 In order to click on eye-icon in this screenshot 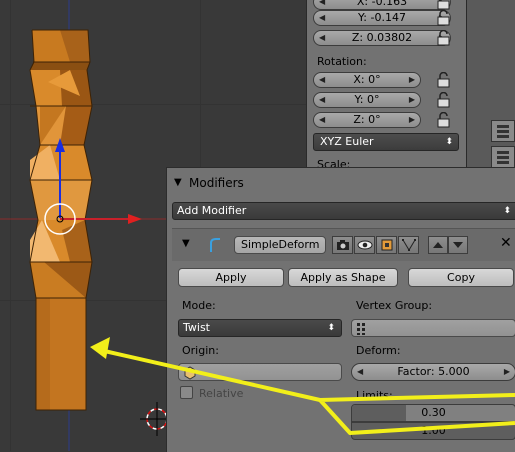, I will do `click(365, 245)`.